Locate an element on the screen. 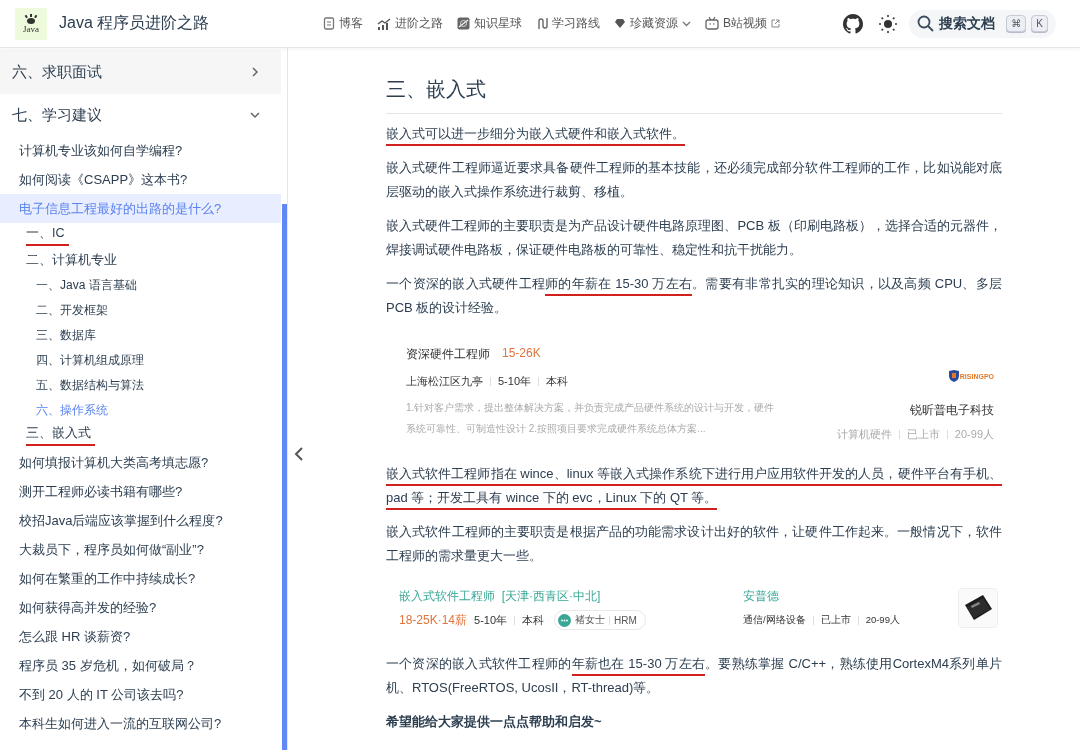 Image resolution: width=1080 pixels, height=750 pixels. site-logo: Java is located at coordinates (31, 23).